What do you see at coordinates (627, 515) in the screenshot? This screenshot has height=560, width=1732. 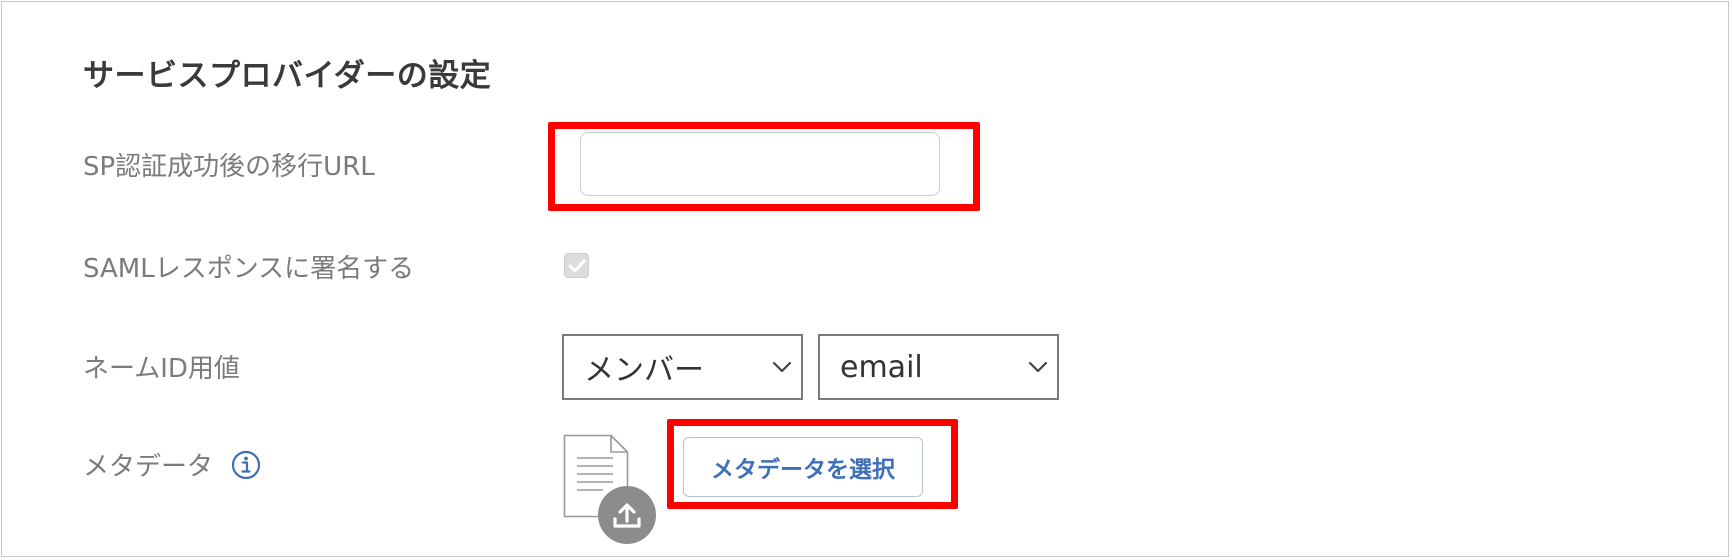 I see `upload-icon` at bounding box center [627, 515].